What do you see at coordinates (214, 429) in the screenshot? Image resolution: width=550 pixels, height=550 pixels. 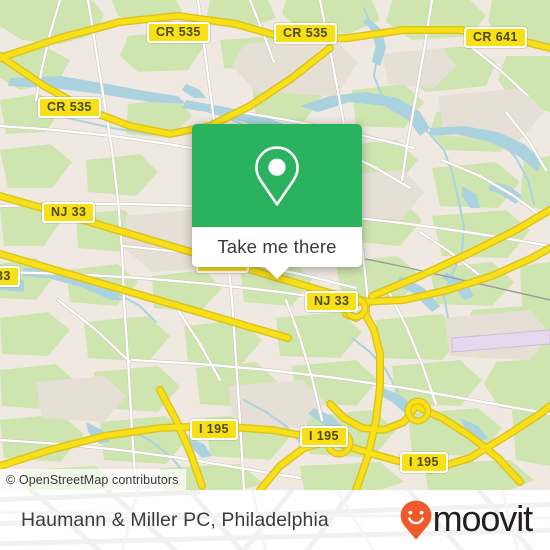 I see `road-shield-i195-left: I 195` at bounding box center [214, 429].